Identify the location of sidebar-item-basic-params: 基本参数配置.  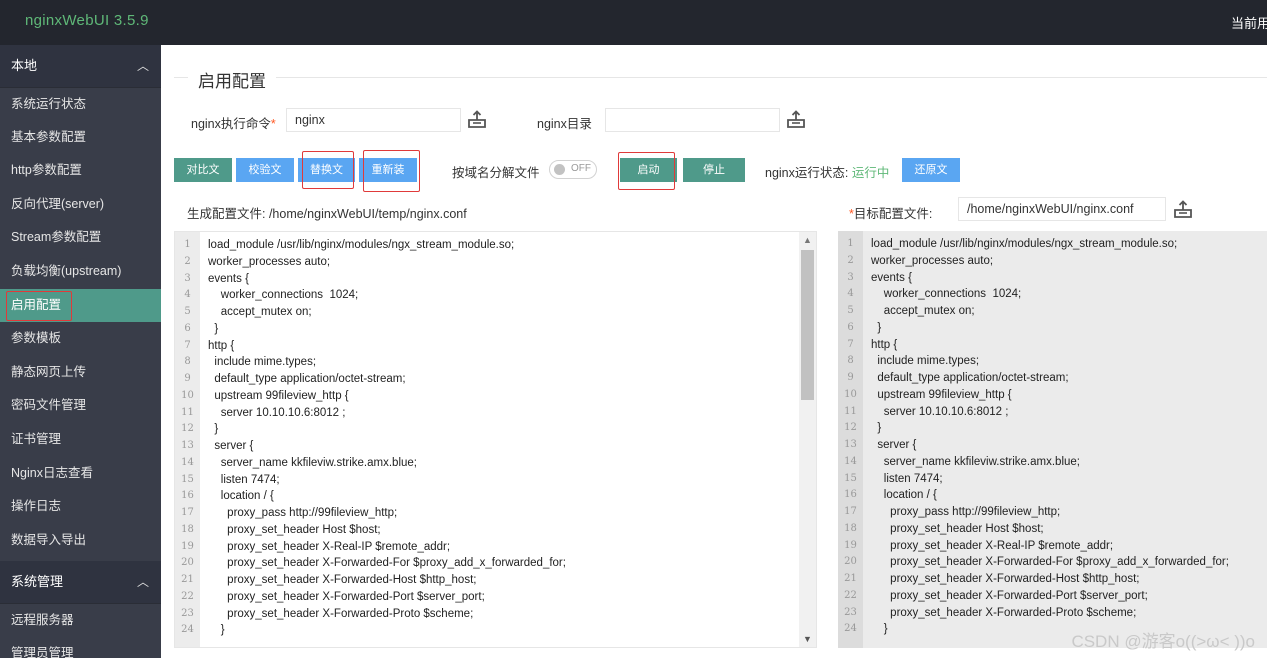
(80, 137).